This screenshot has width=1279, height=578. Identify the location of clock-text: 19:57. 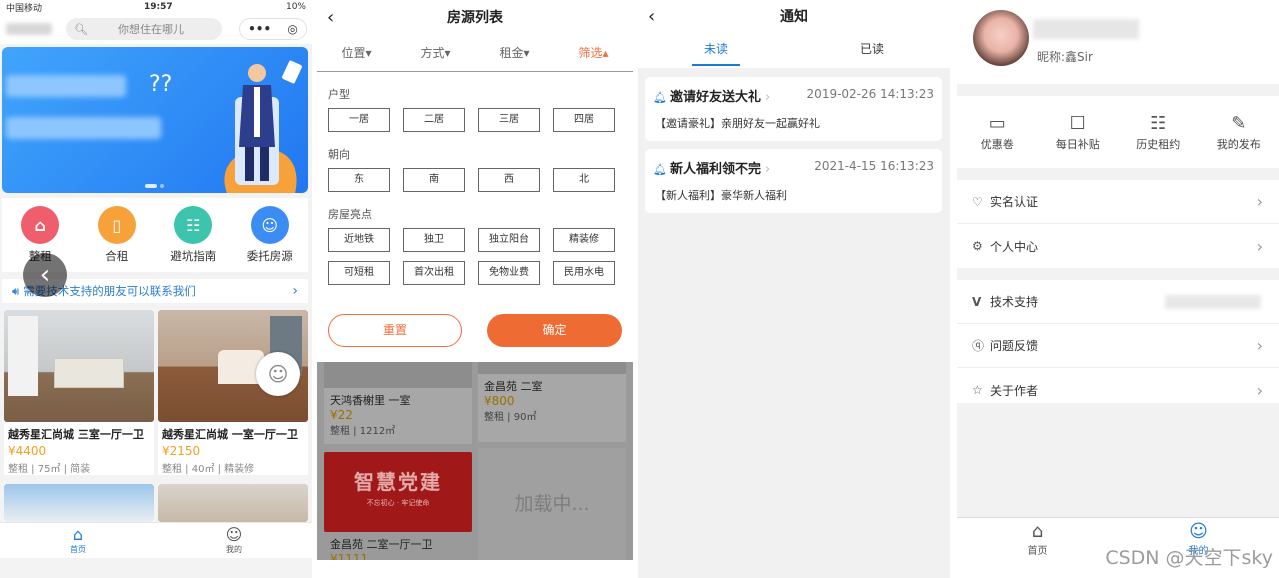
(158, 7).